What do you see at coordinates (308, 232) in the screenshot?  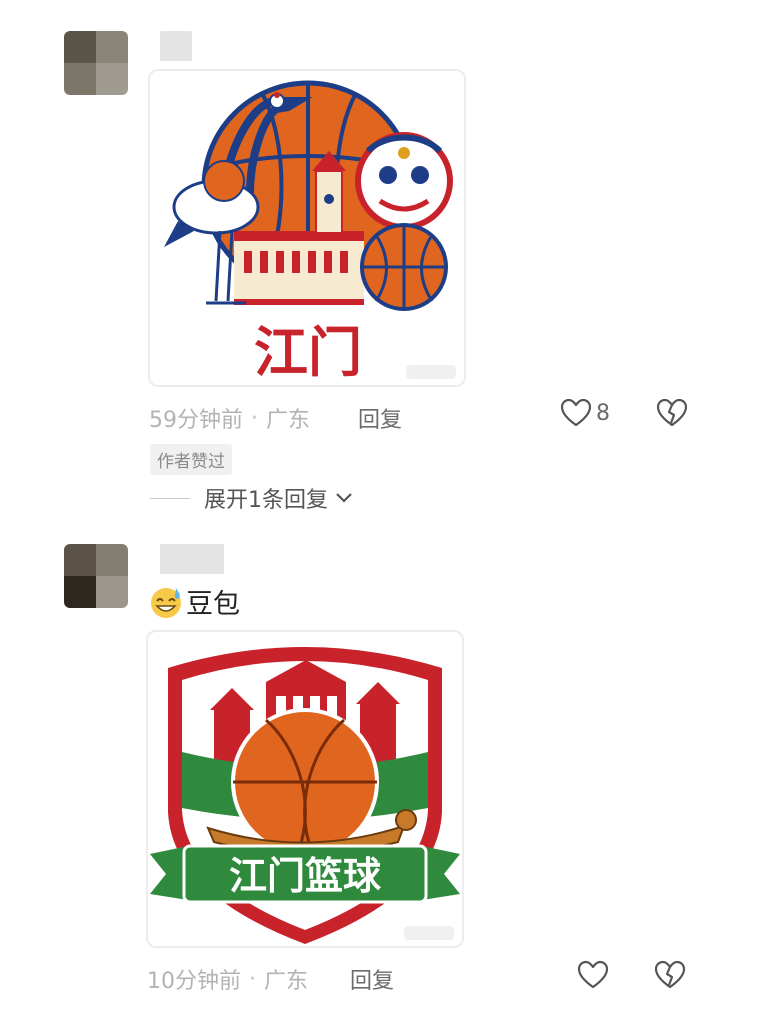 I see `jiangmen-logo-image: 江门` at bounding box center [308, 232].